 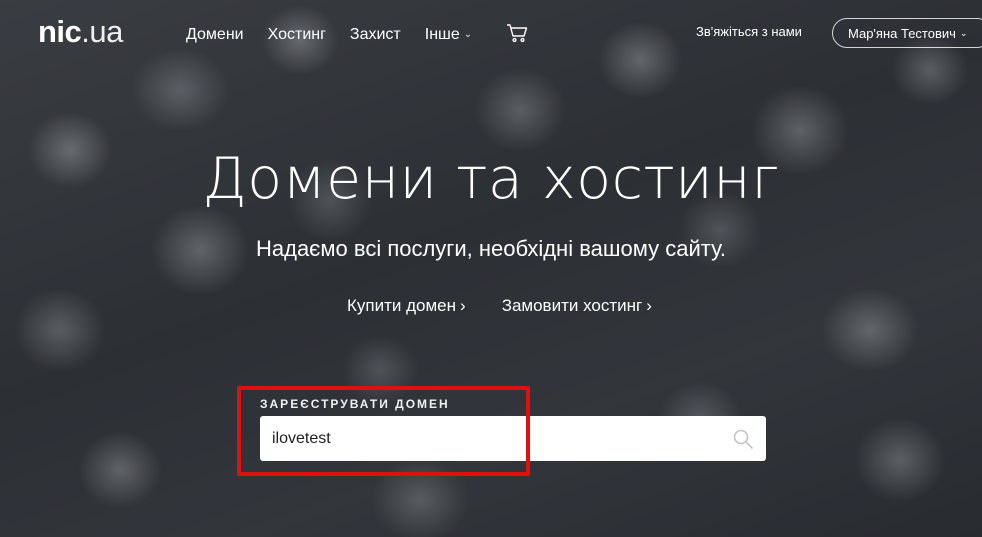 I want to click on search-icon, so click(x=743, y=441).